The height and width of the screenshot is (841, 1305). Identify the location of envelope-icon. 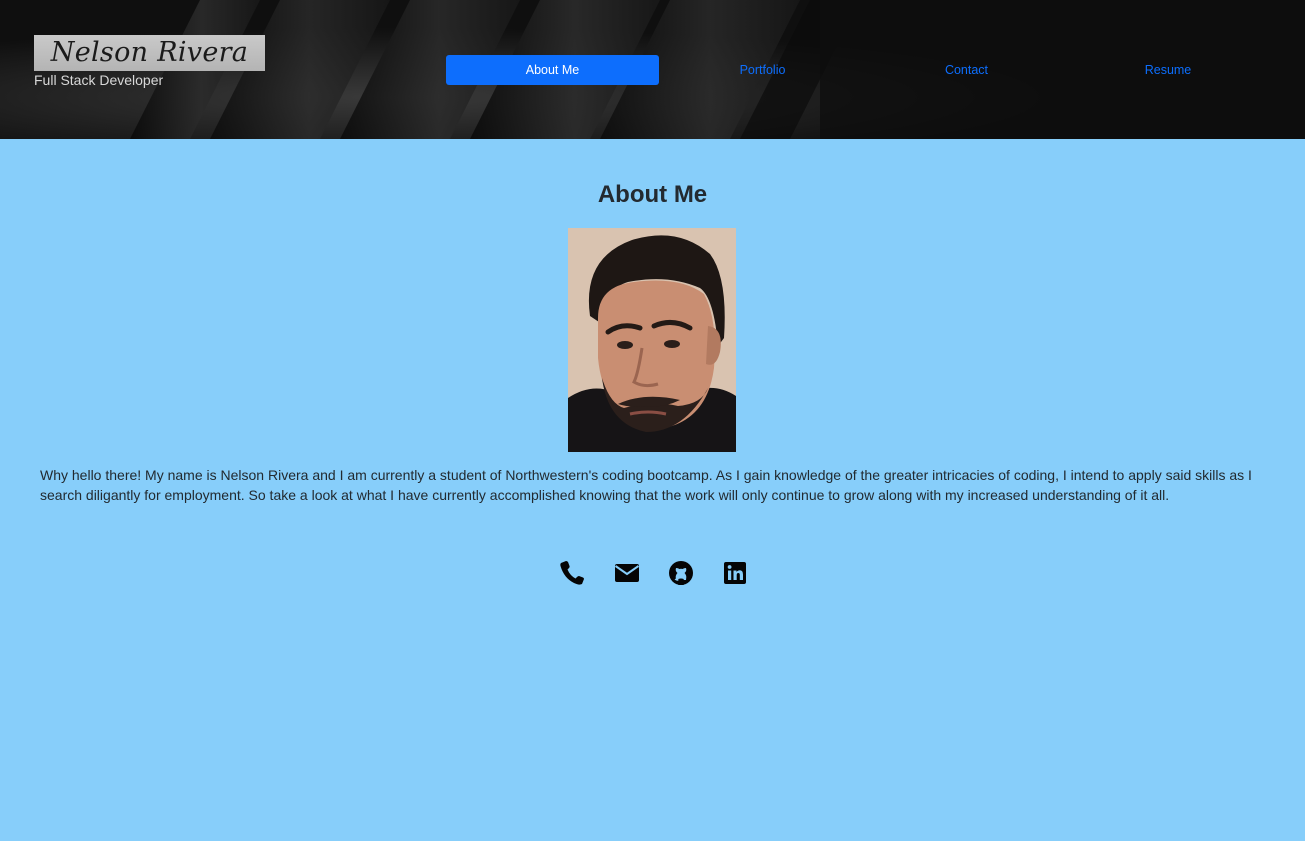
(627, 573).